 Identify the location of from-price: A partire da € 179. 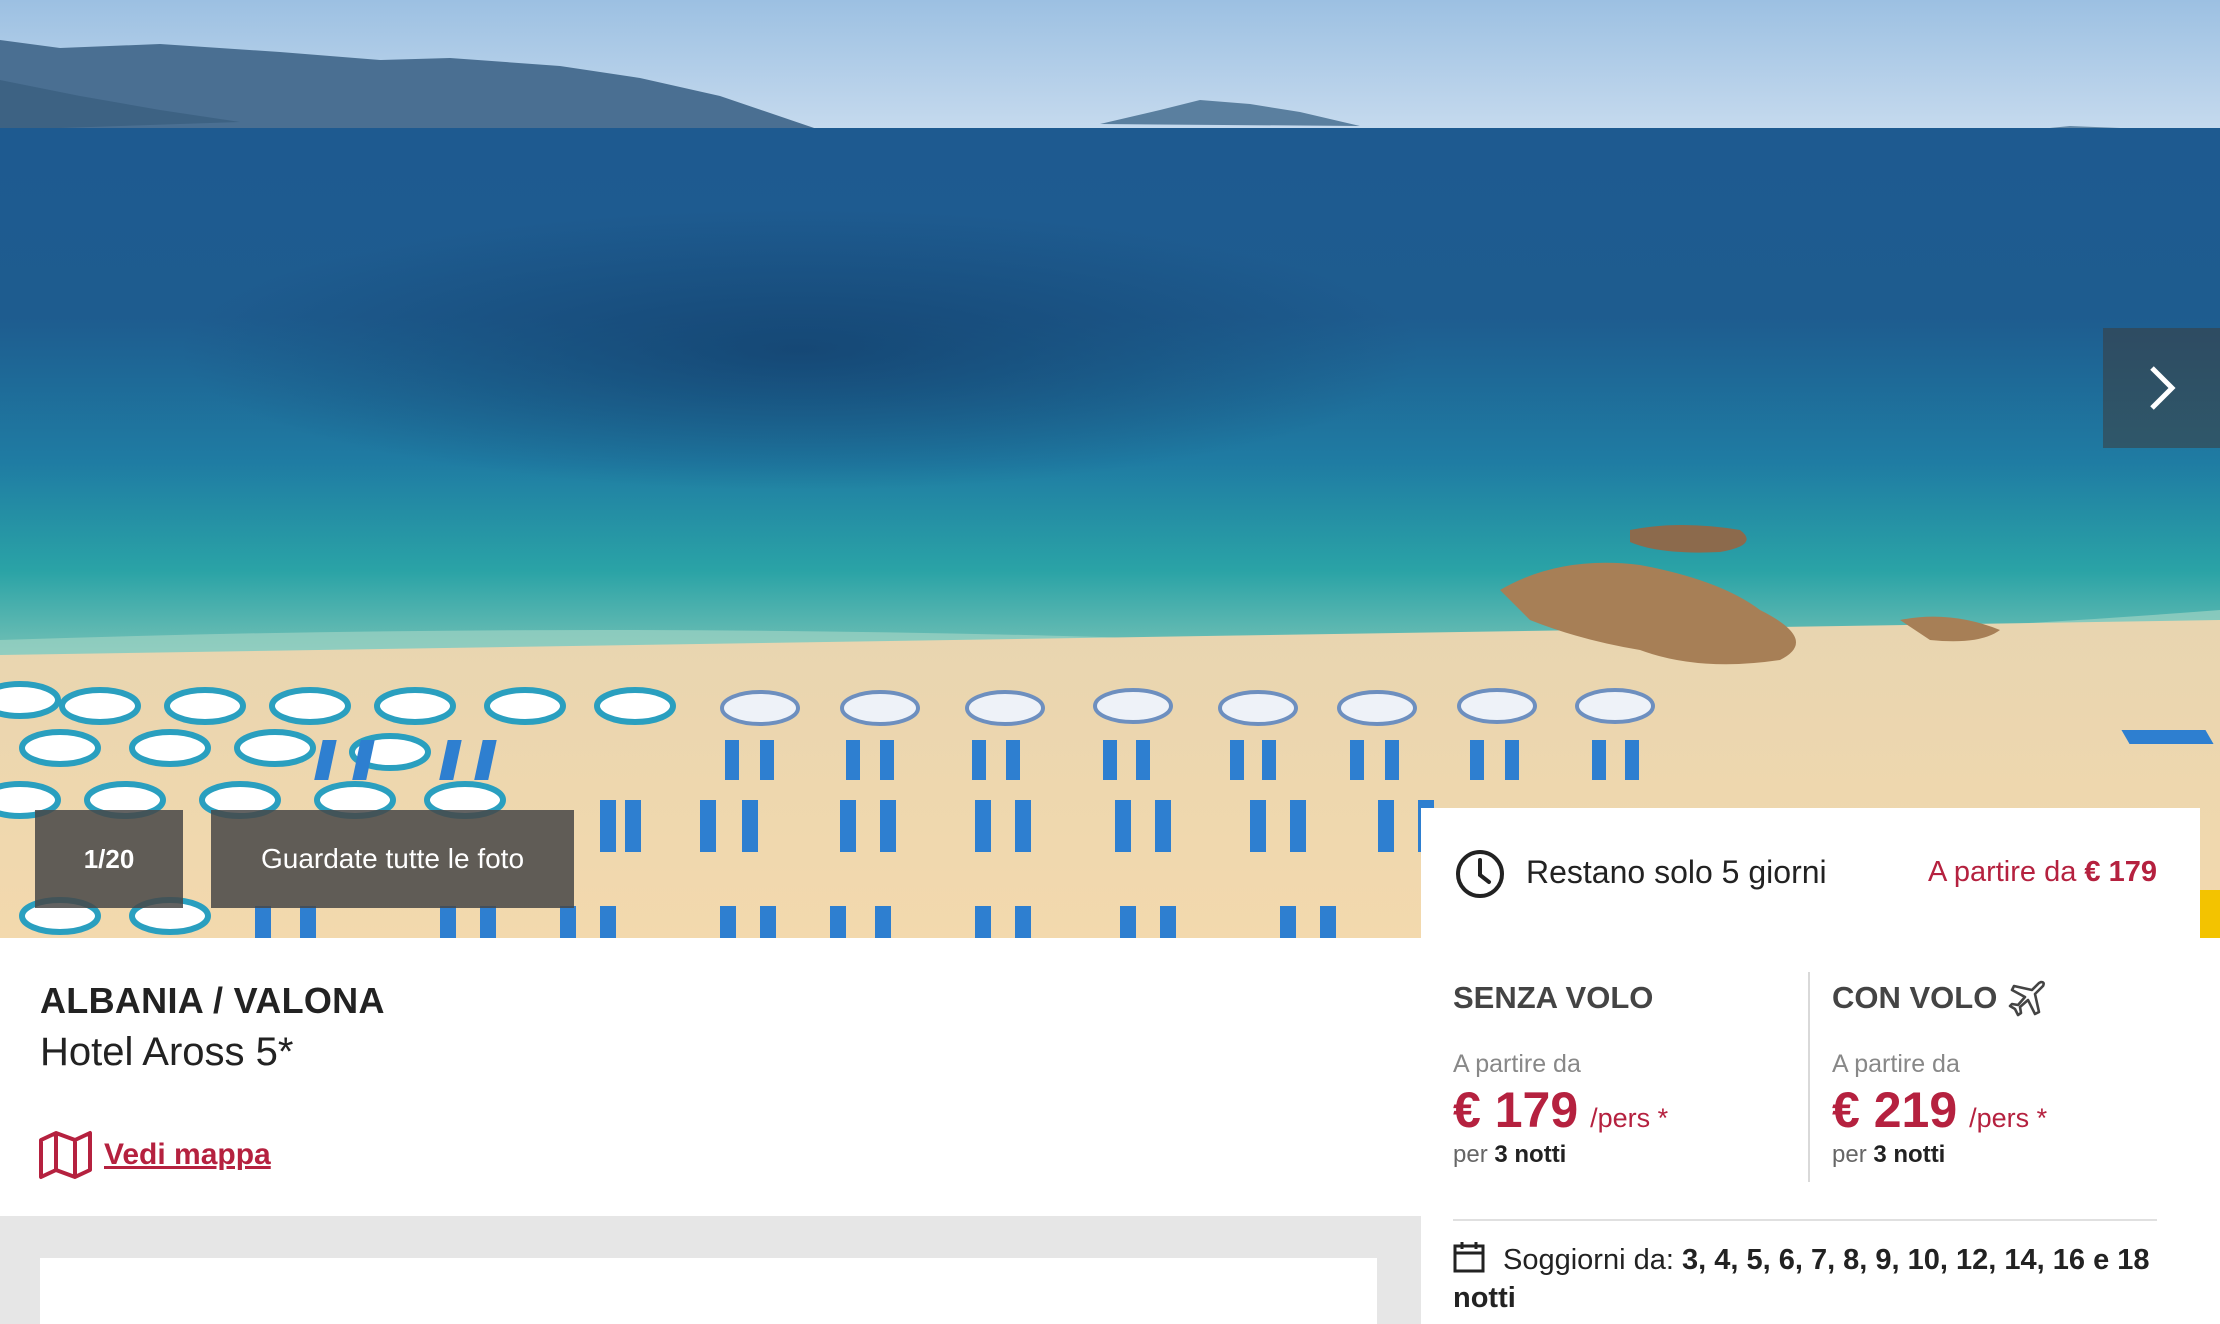
(2042, 872).